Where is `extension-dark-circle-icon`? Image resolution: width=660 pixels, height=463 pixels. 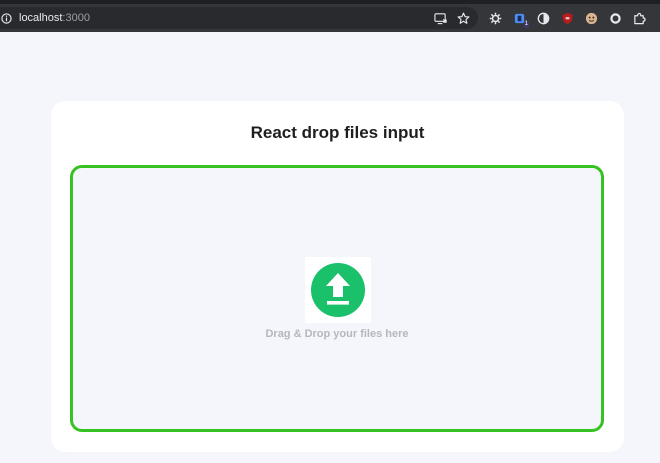
extension-dark-circle-icon is located at coordinates (615, 18).